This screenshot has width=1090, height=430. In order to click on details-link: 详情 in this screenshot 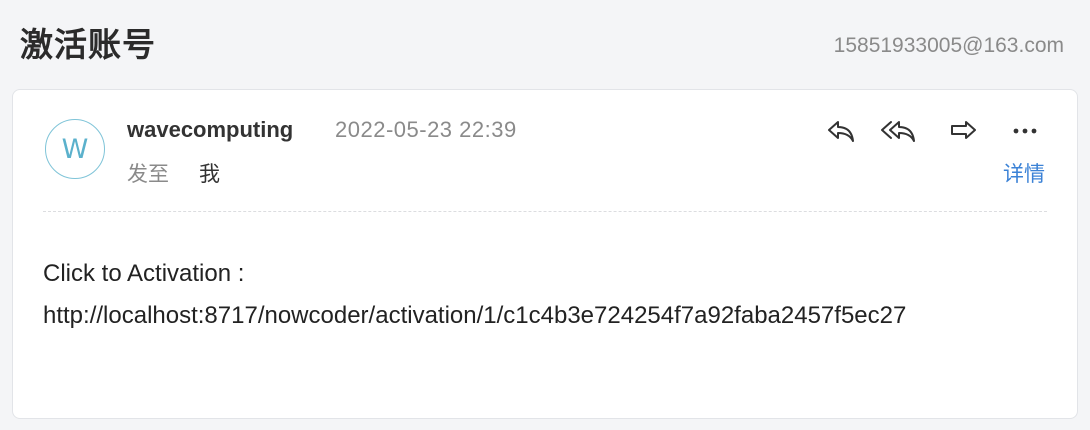, I will do `click(1024, 173)`.